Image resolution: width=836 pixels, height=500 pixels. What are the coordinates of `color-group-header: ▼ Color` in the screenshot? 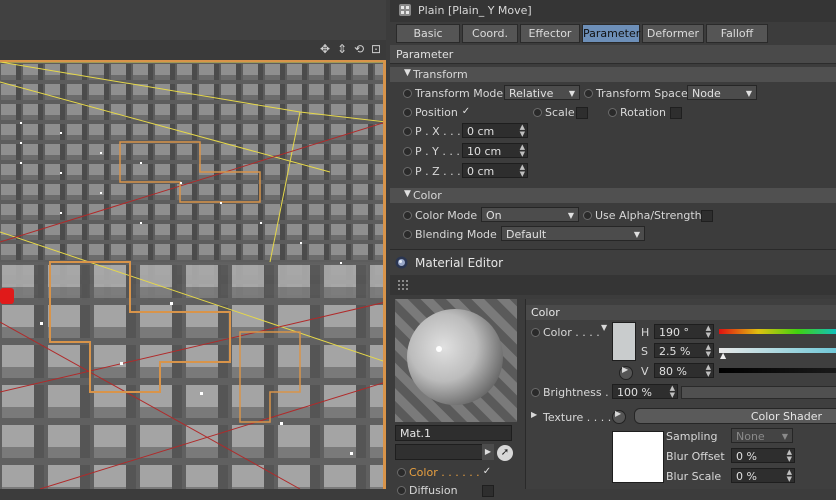 It's located at (613, 195).